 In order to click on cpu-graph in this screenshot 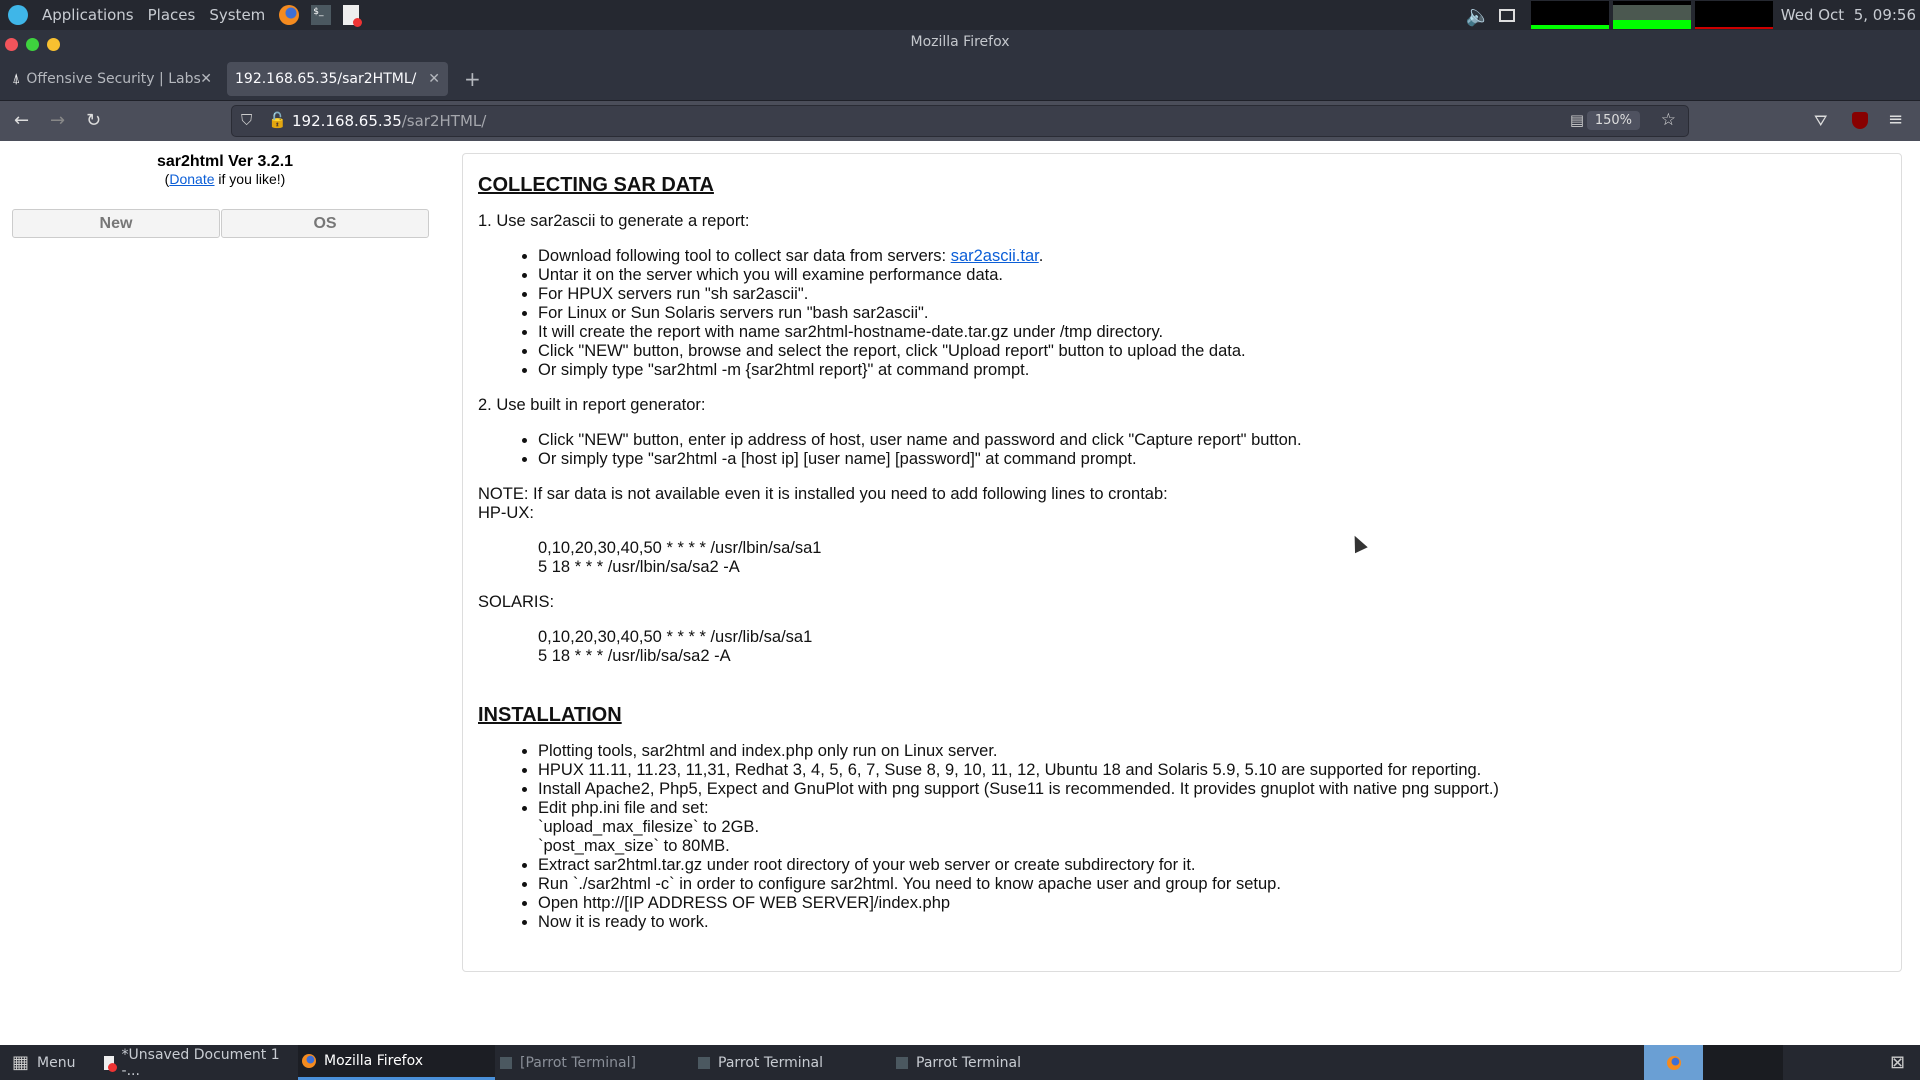, I will do `click(1569, 15)`.